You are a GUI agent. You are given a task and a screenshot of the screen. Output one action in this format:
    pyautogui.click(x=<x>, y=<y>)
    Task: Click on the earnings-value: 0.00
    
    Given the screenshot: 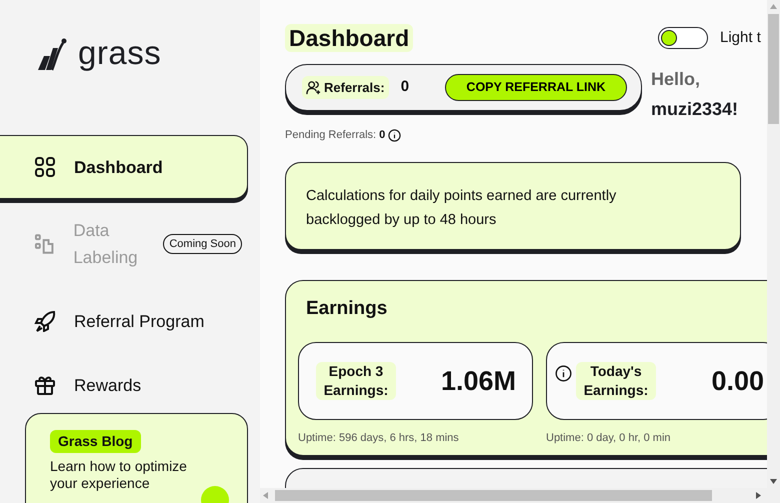 What is the action you would take?
    pyautogui.click(x=737, y=381)
    